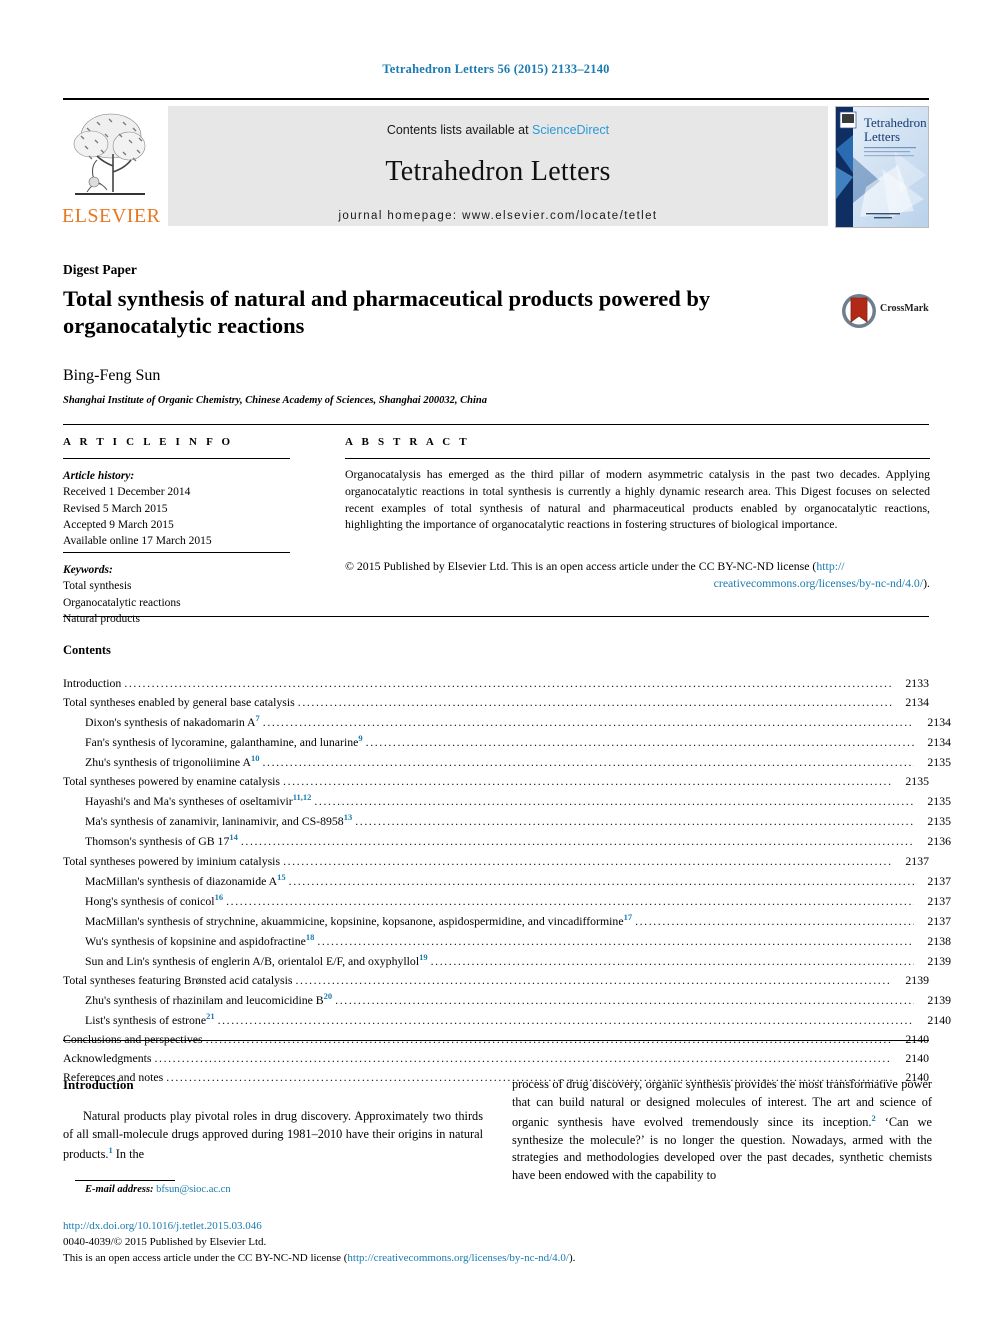 This screenshot has height=1323, width=992. Describe the element at coordinates (127, 492) in the screenshot. I see `history-item: Received 1 December 2014` at that location.